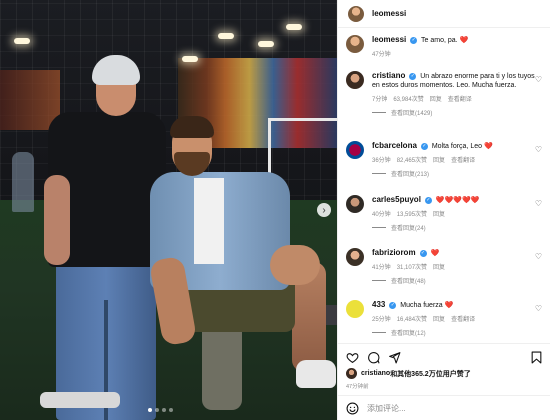  Describe the element at coordinates (394, 252) in the screenshot. I see `comment-username: fabriziorom` at that location.